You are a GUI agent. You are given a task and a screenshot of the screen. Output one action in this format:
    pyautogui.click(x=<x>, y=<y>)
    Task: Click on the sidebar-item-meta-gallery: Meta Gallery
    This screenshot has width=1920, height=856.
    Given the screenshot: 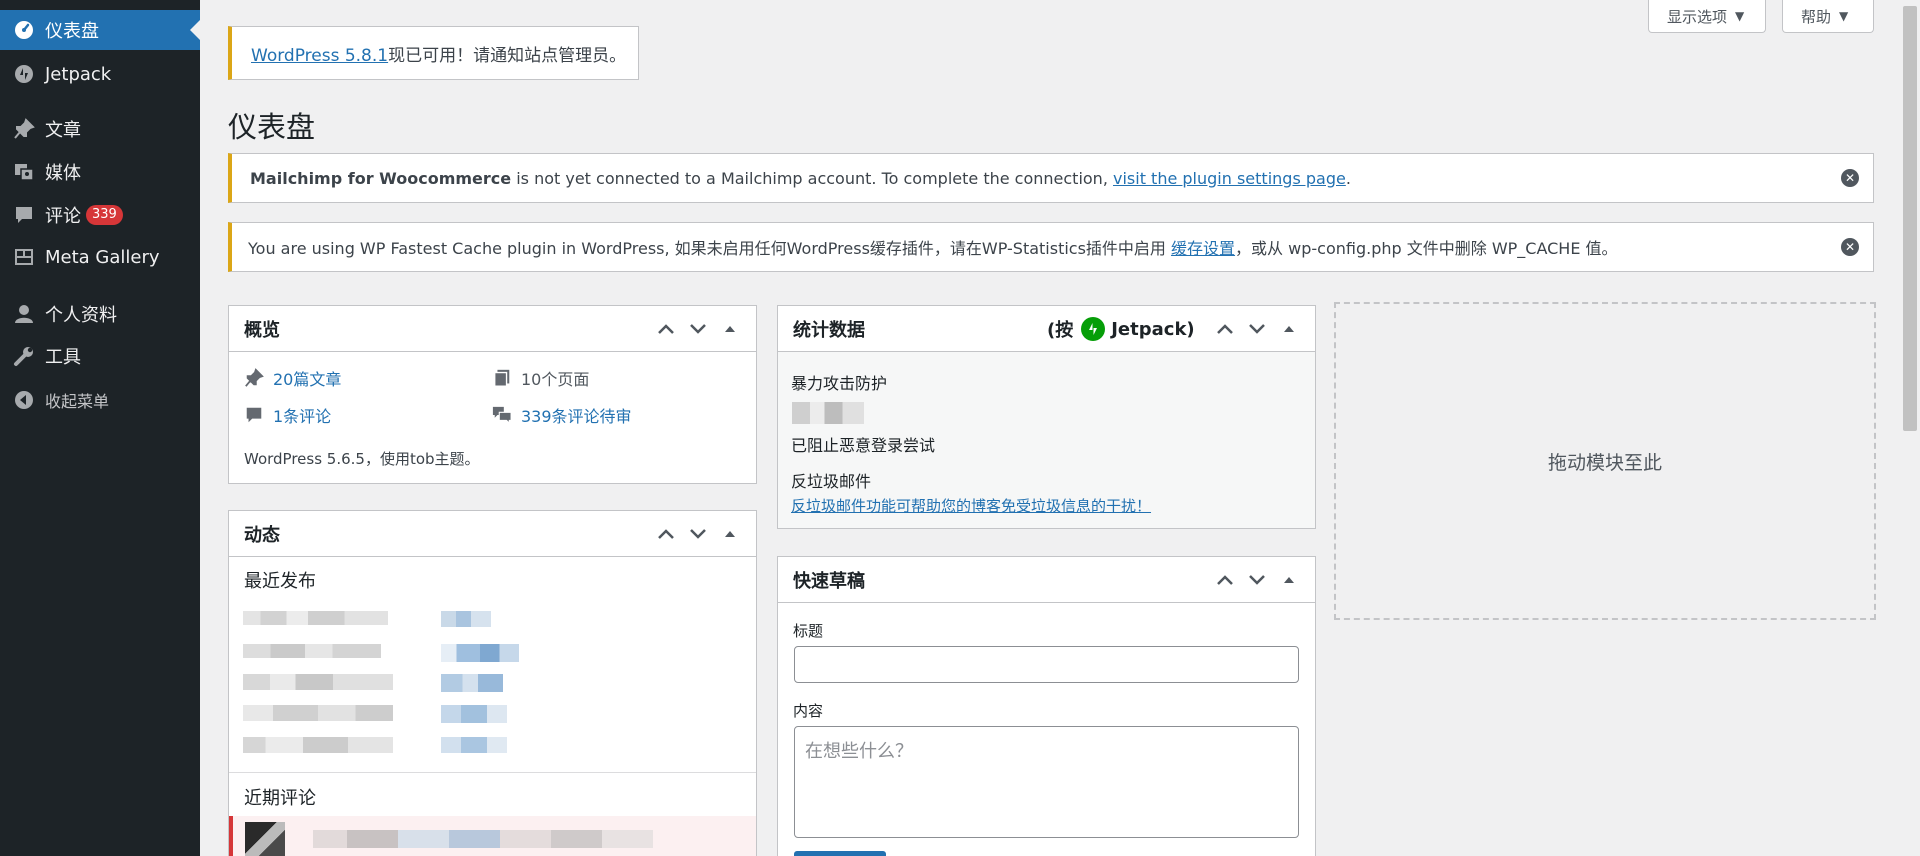 What is the action you would take?
    pyautogui.click(x=100, y=257)
    